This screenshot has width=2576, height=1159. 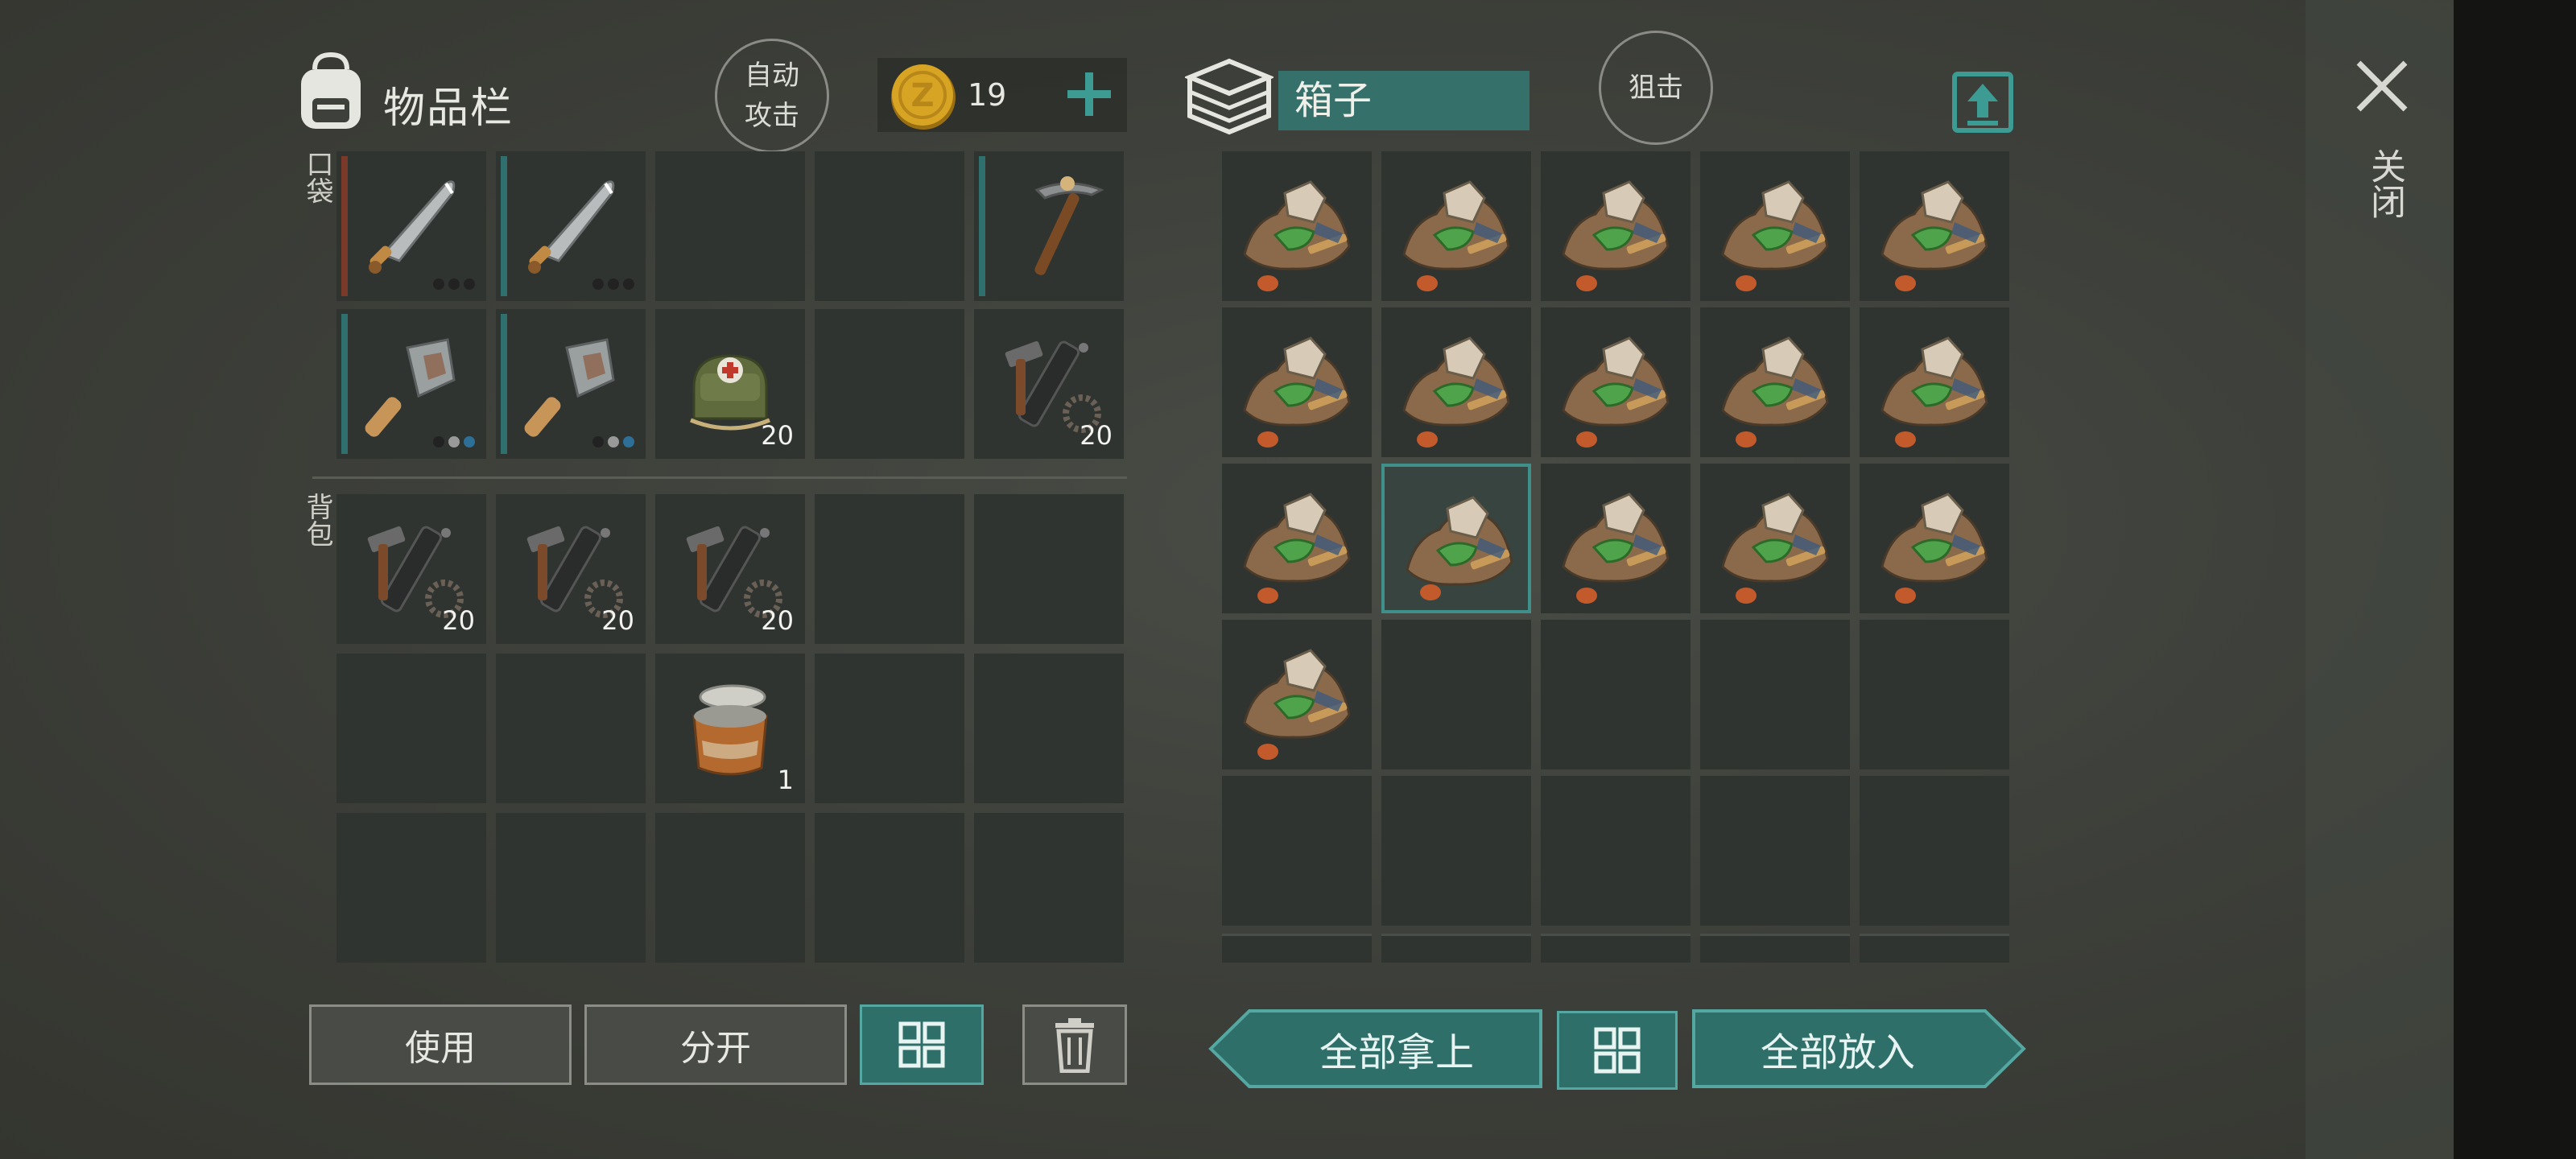 What do you see at coordinates (2384, 183) in the screenshot?
I see `close-label: 关闭` at bounding box center [2384, 183].